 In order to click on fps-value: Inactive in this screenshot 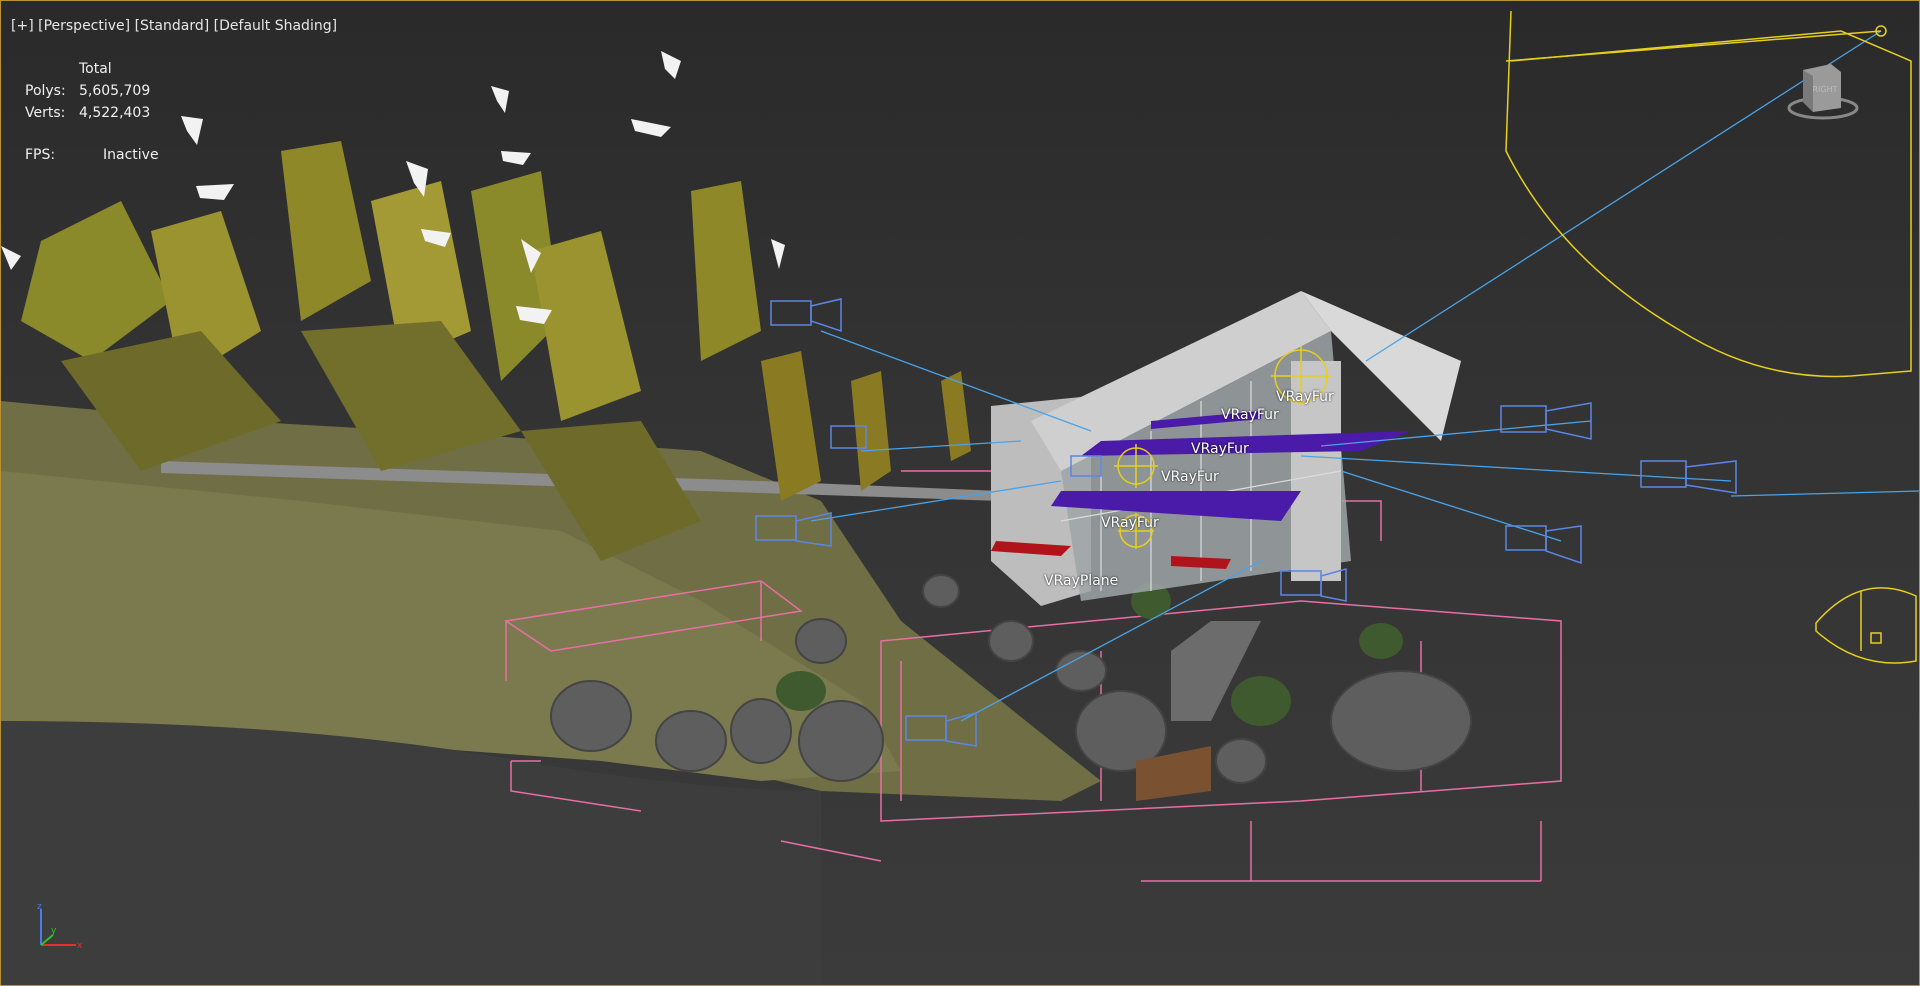, I will do `click(131, 155)`.